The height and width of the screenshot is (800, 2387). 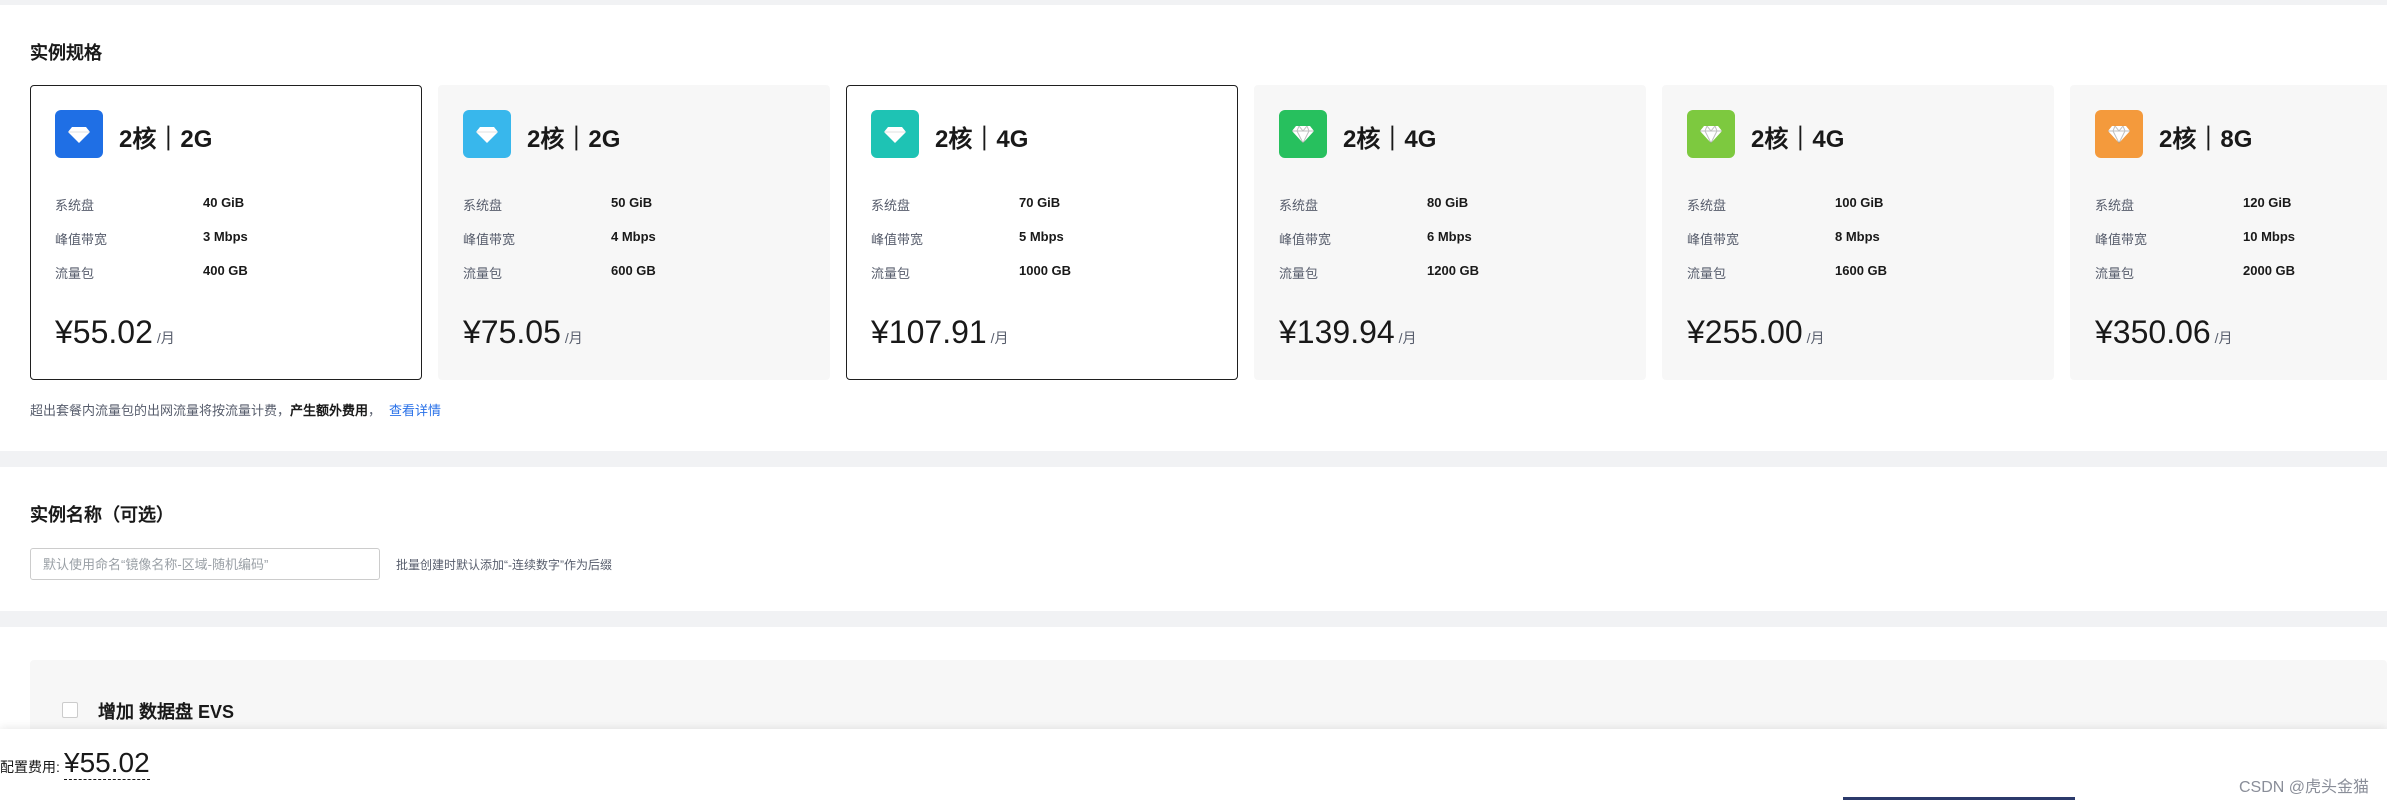 I want to click on watermark: CSDN @虎头金猫, so click(x=2303, y=787).